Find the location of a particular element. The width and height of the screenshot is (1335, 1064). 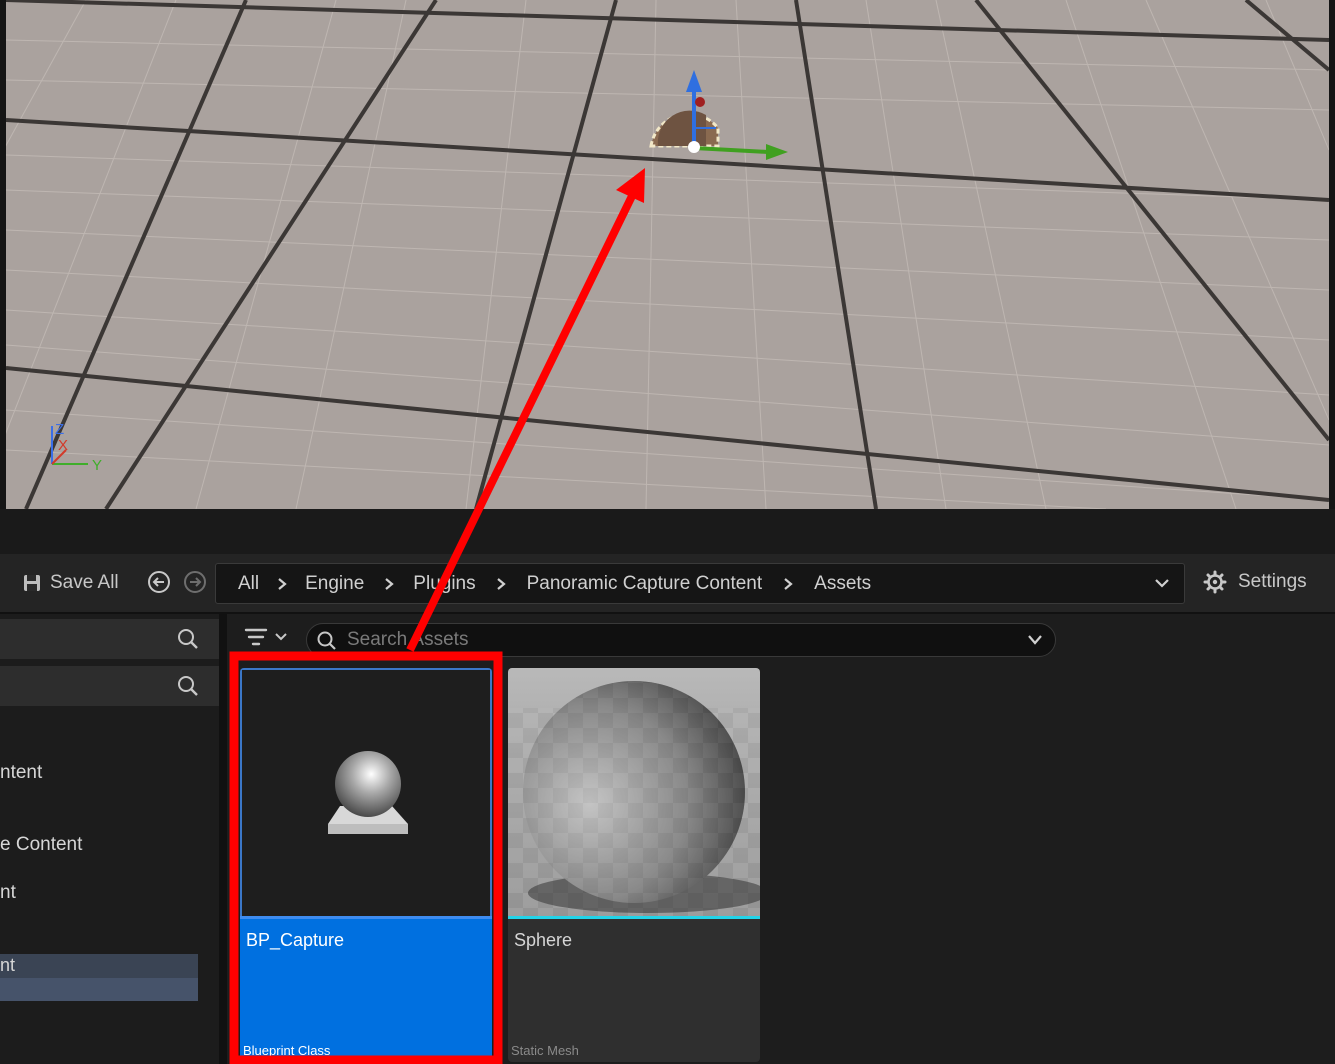

sources-panel: ntent e Content nt nt is located at coordinates (109, 839).